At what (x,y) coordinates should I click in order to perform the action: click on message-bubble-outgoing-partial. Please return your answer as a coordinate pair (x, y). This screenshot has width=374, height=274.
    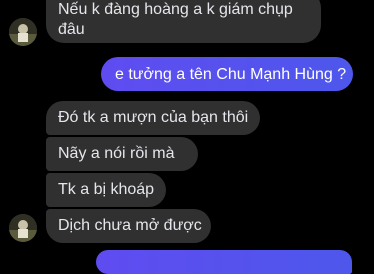
    Looking at the image, I should click on (224, 262).